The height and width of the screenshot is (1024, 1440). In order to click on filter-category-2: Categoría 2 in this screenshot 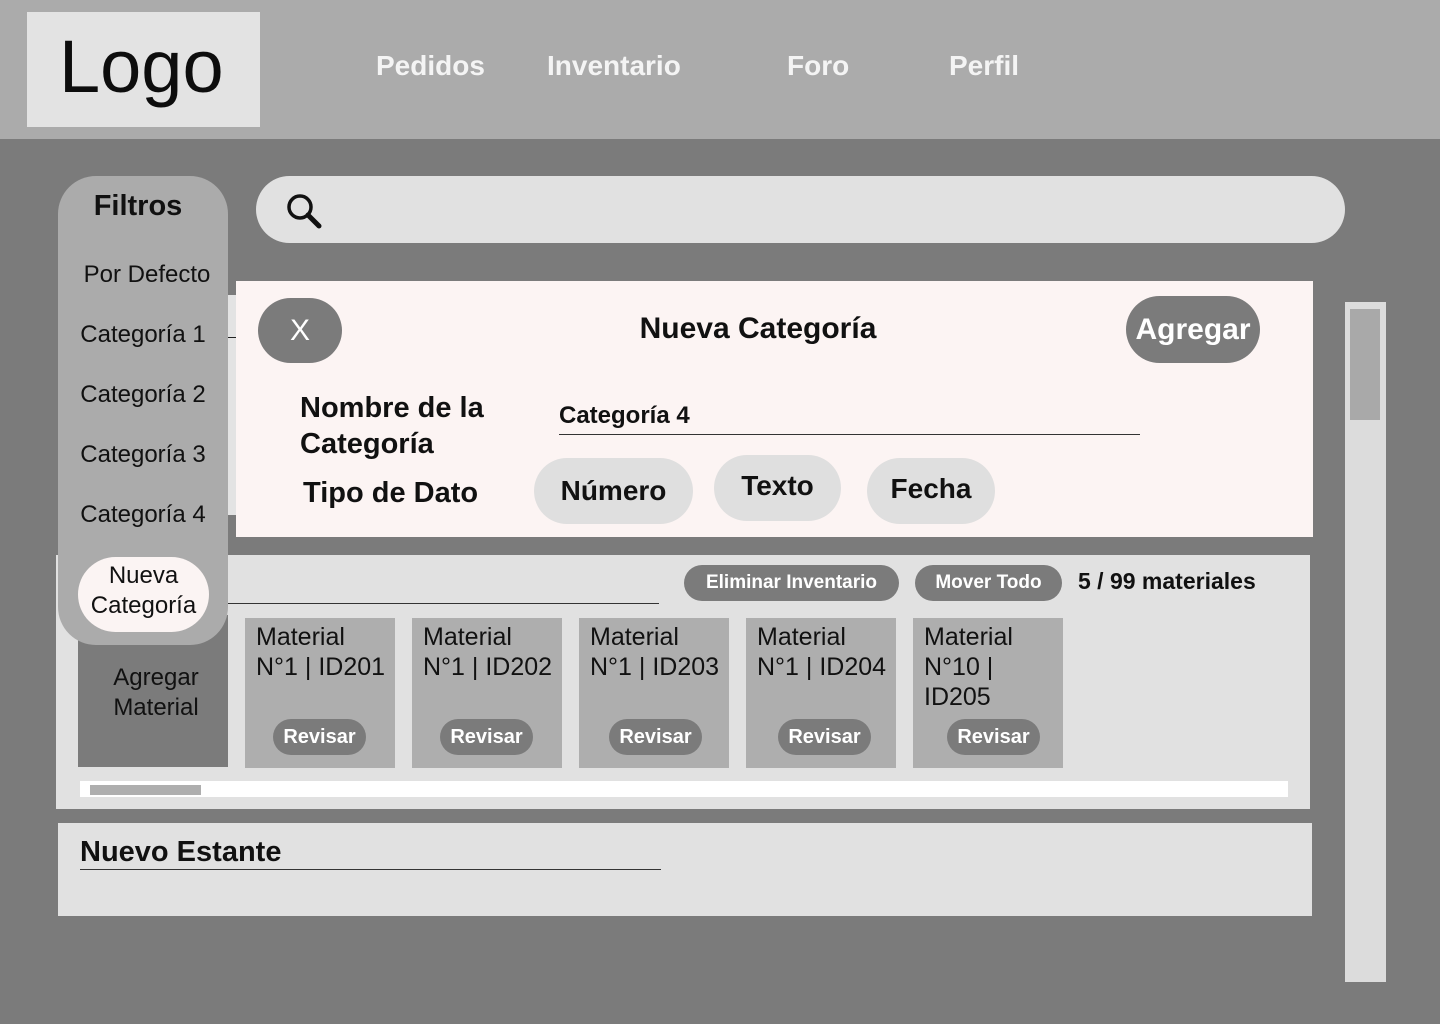, I will do `click(143, 395)`.